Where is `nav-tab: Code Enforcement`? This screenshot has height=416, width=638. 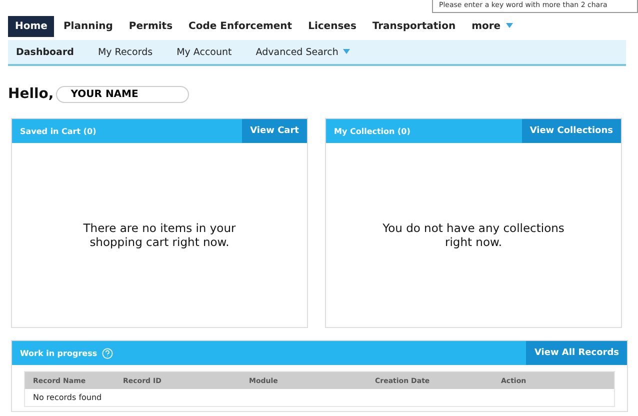
nav-tab: Code Enforcement is located at coordinates (241, 26).